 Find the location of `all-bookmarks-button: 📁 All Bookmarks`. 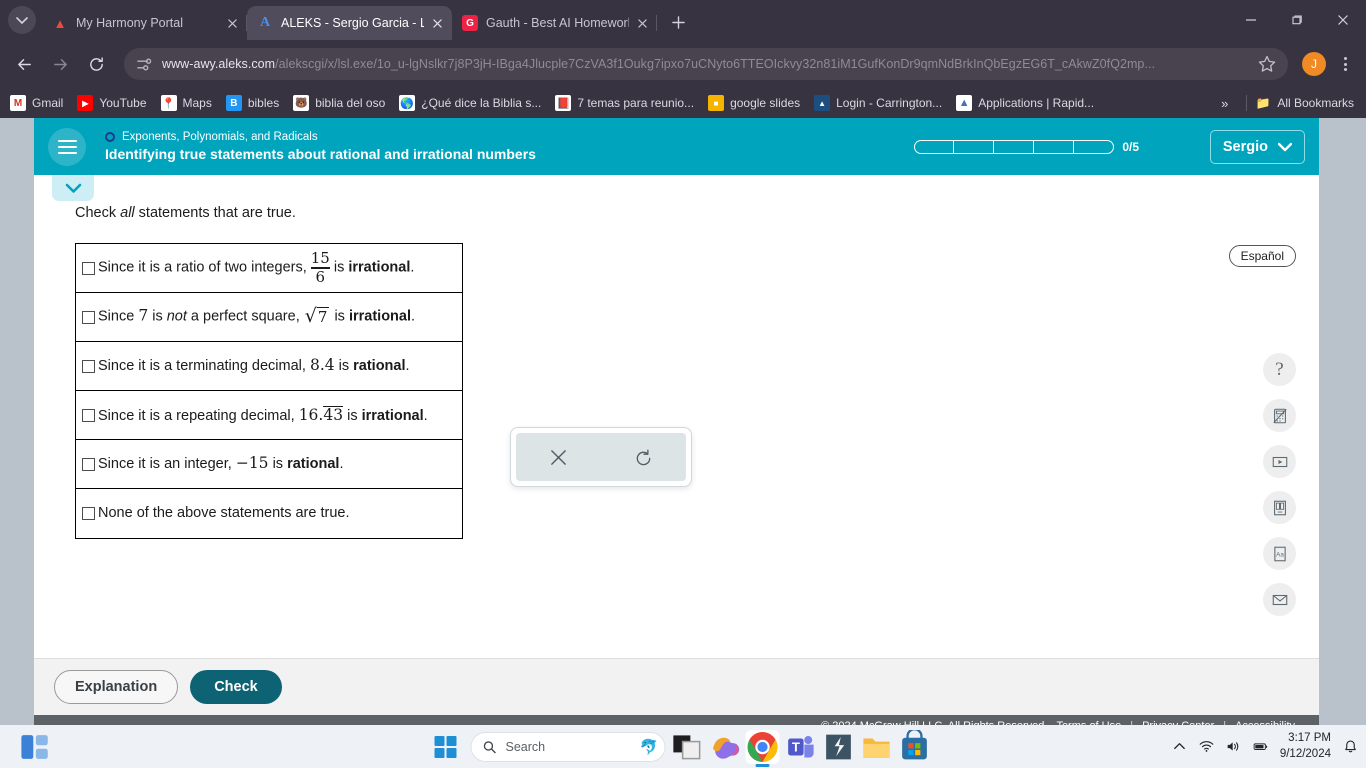

all-bookmarks-button: 📁 All Bookmarks is located at coordinates (1304, 103).